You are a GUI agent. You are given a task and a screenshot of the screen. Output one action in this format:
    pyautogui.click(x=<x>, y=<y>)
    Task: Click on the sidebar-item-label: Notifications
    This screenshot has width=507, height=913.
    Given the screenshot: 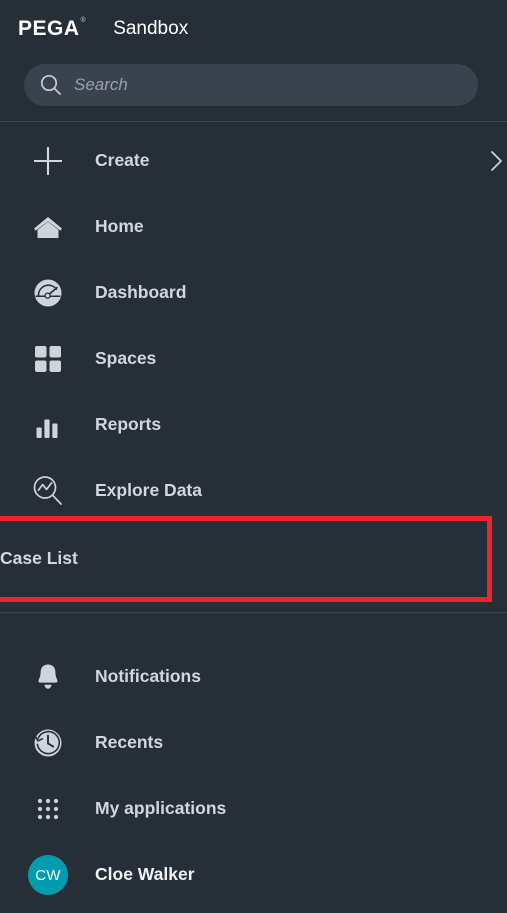 What is the action you would take?
    pyautogui.click(x=148, y=676)
    